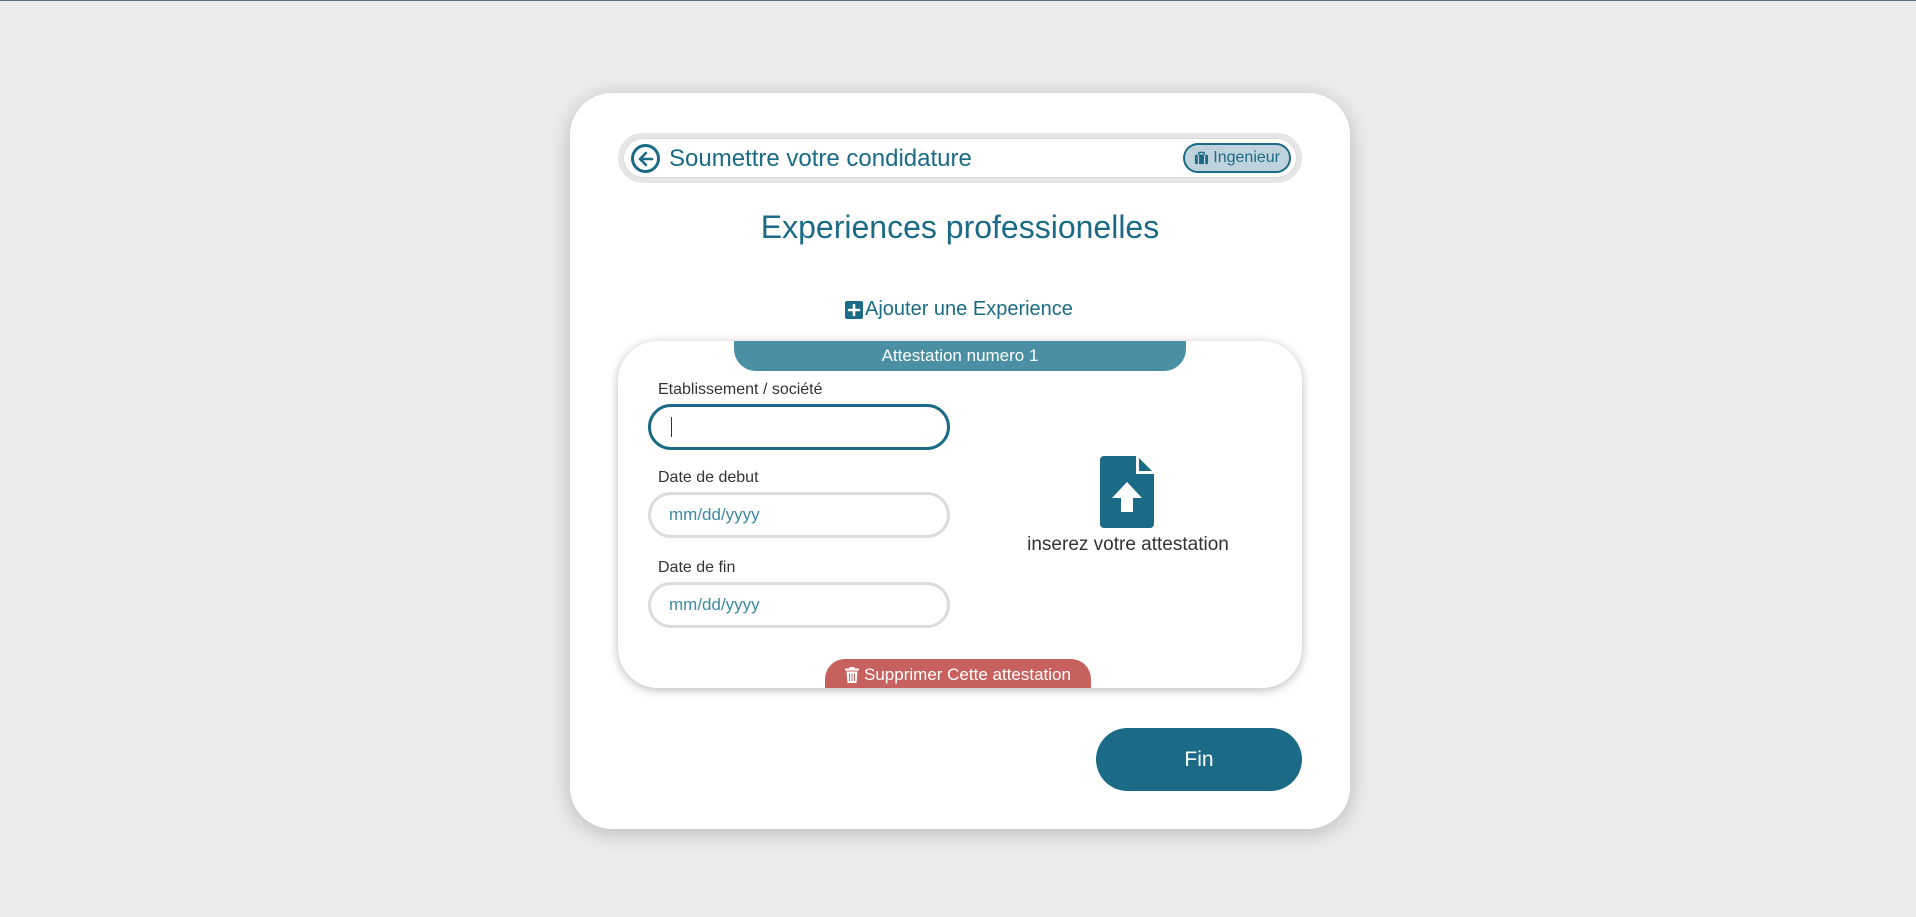 This screenshot has height=917, width=1916. Describe the element at coordinates (1127, 492) in the screenshot. I see `file-upload-icon` at that location.